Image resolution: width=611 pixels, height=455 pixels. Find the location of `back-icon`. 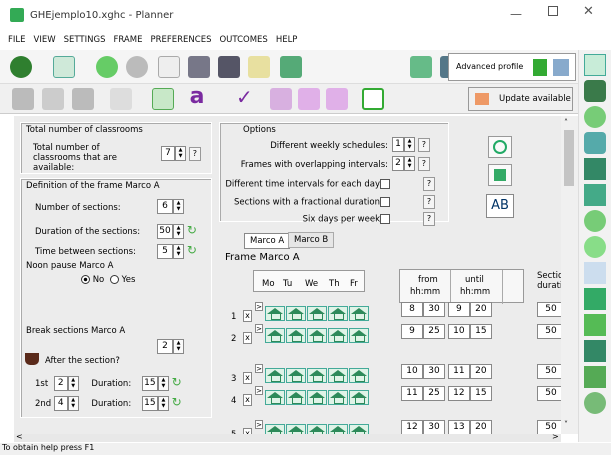

back-icon is located at coordinates (107, 67).